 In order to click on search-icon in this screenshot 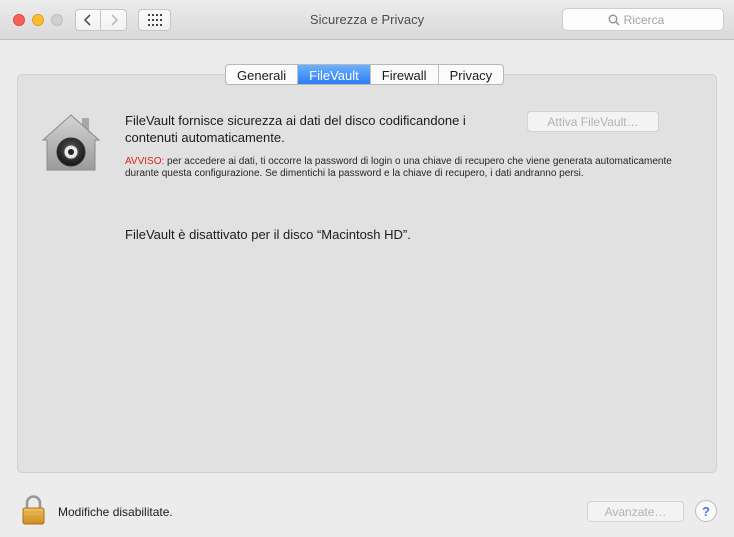, I will do `click(614, 19)`.